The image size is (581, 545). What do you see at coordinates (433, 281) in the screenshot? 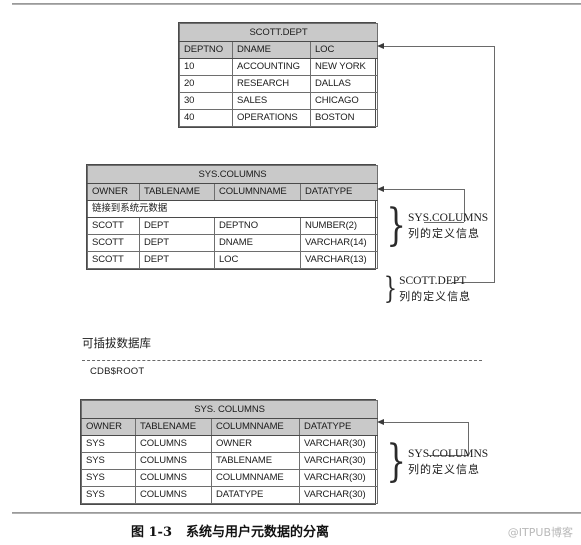
I see `annotation-line-1: SCOTT.DEPT` at bounding box center [433, 281].